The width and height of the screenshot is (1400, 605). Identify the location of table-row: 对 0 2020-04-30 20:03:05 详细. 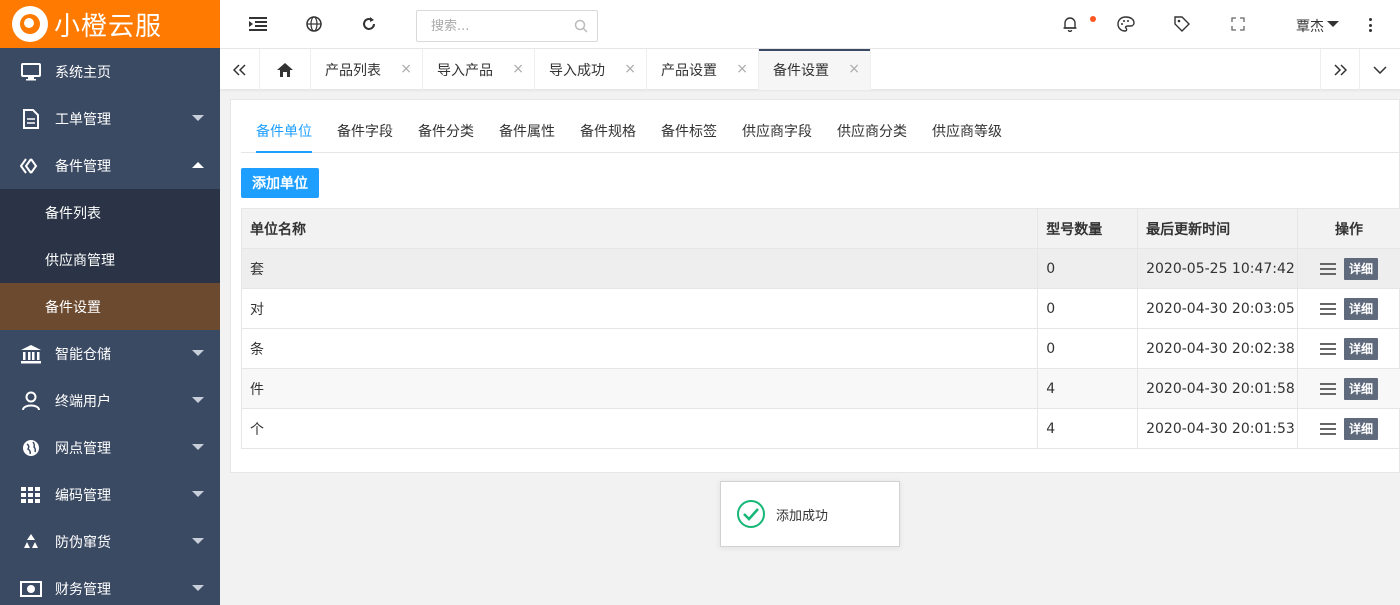
(820, 308).